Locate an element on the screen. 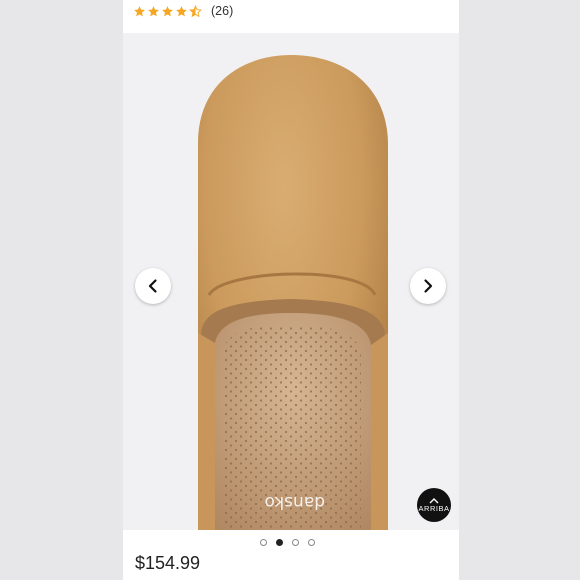  product-price: $154.99 is located at coordinates (168, 563).